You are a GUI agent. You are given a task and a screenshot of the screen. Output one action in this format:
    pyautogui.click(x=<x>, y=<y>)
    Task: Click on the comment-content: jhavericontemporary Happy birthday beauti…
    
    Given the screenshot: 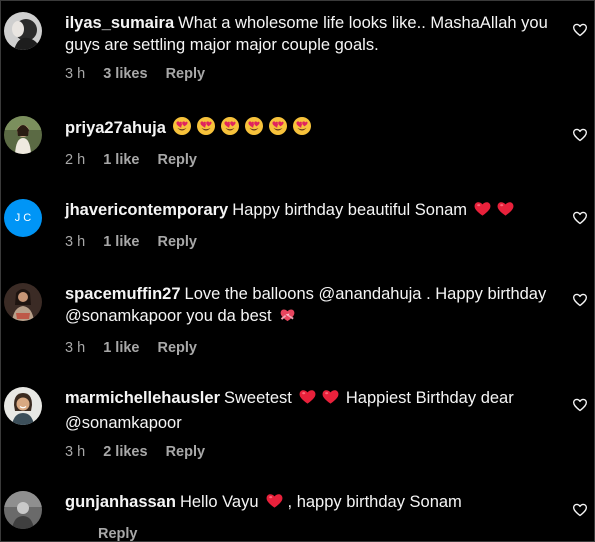 What is the action you would take?
    pyautogui.click(x=307, y=225)
    